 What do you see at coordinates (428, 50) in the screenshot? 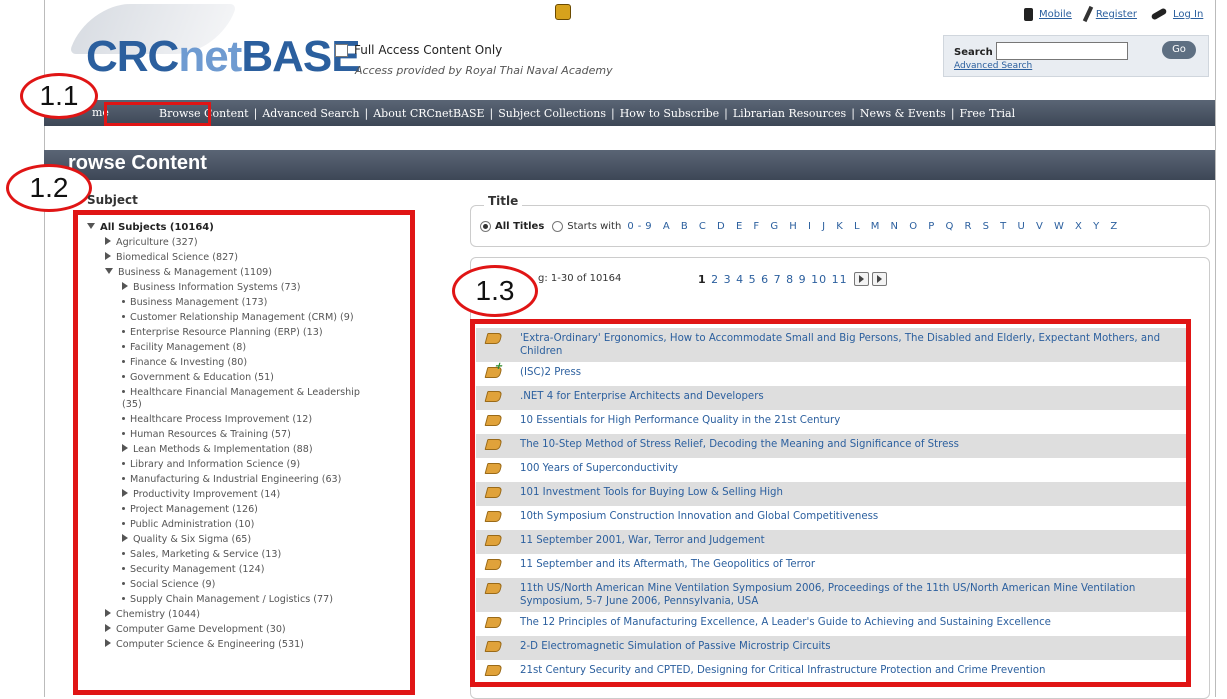
I see `full-access-label: Full Access Content Only` at bounding box center [428, 50].